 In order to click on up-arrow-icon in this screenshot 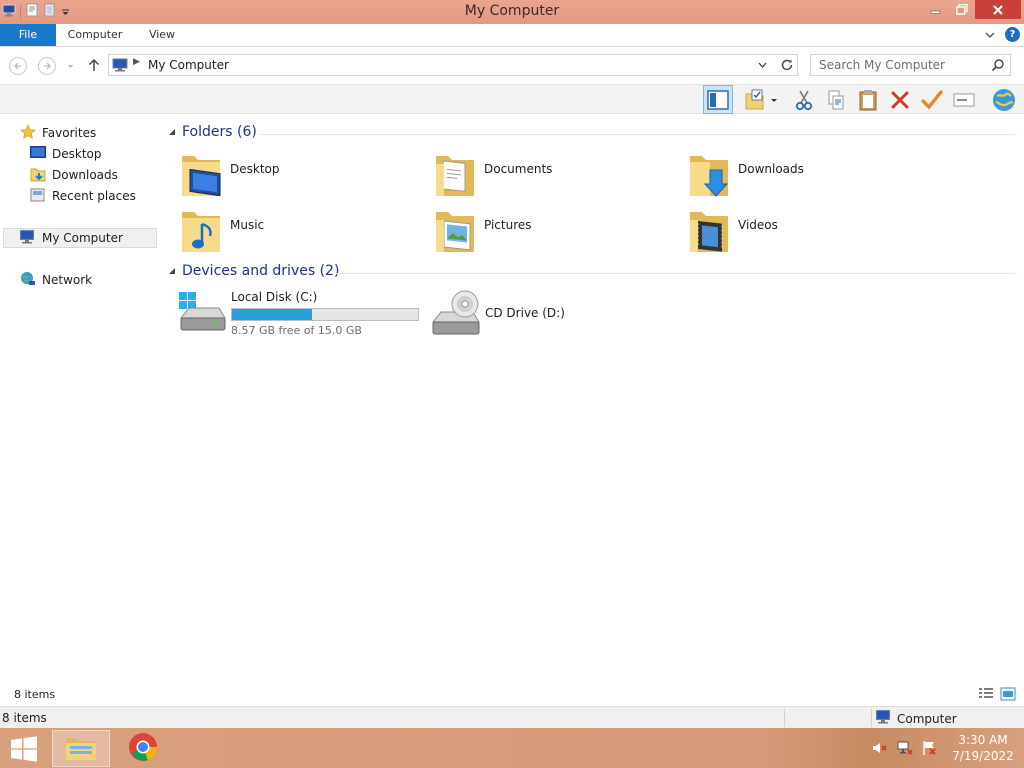, I will do `click(94, 66)`.